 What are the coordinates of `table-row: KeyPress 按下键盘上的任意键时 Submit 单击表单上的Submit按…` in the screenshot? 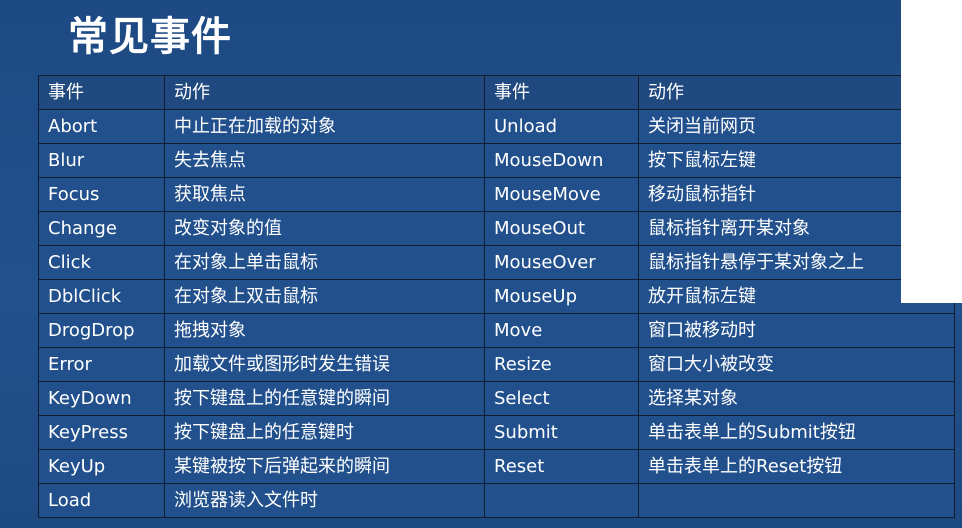 It's located at (496, 432).